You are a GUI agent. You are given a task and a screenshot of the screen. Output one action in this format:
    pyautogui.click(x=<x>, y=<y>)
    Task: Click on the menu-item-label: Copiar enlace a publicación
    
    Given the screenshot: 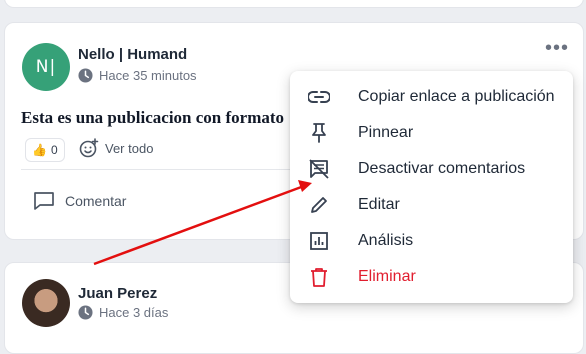 What is the action you would take?
    pyautogui.click(x=456, y=96)
    